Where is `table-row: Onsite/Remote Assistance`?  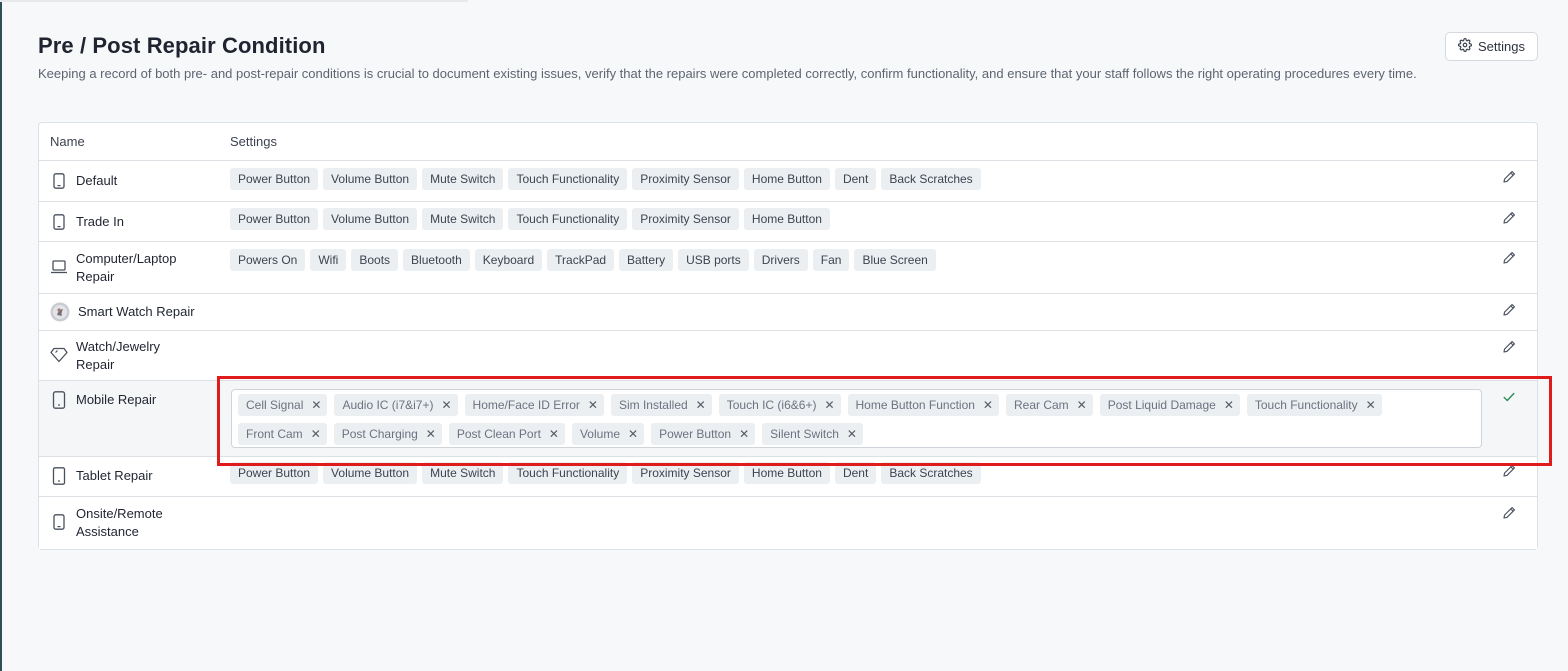
table-row: Onsite/Remote Assistance is located at coordinates (788, 523).